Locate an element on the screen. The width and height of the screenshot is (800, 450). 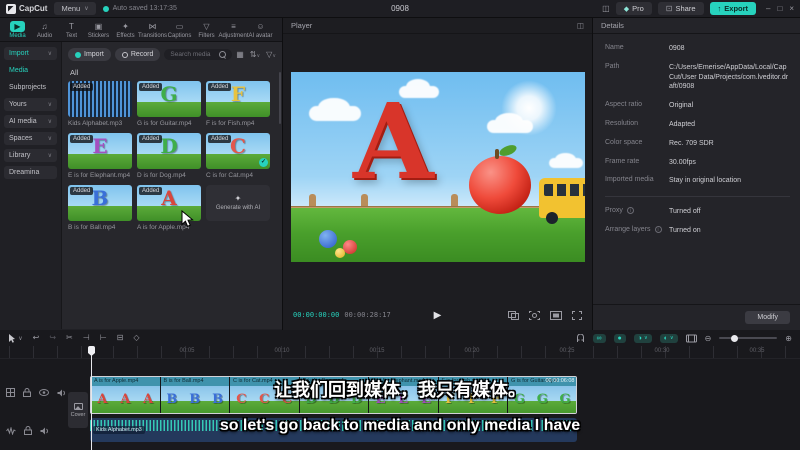
menu-button: Menu ∨ is located at coordinates (75, 8).